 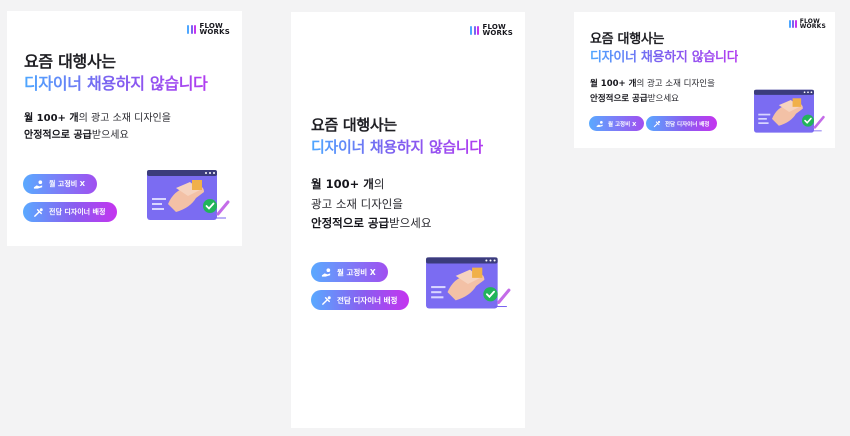 I want to click on body-line-3: 안정적으로 공급받으세요, so click(x=371, y=223).